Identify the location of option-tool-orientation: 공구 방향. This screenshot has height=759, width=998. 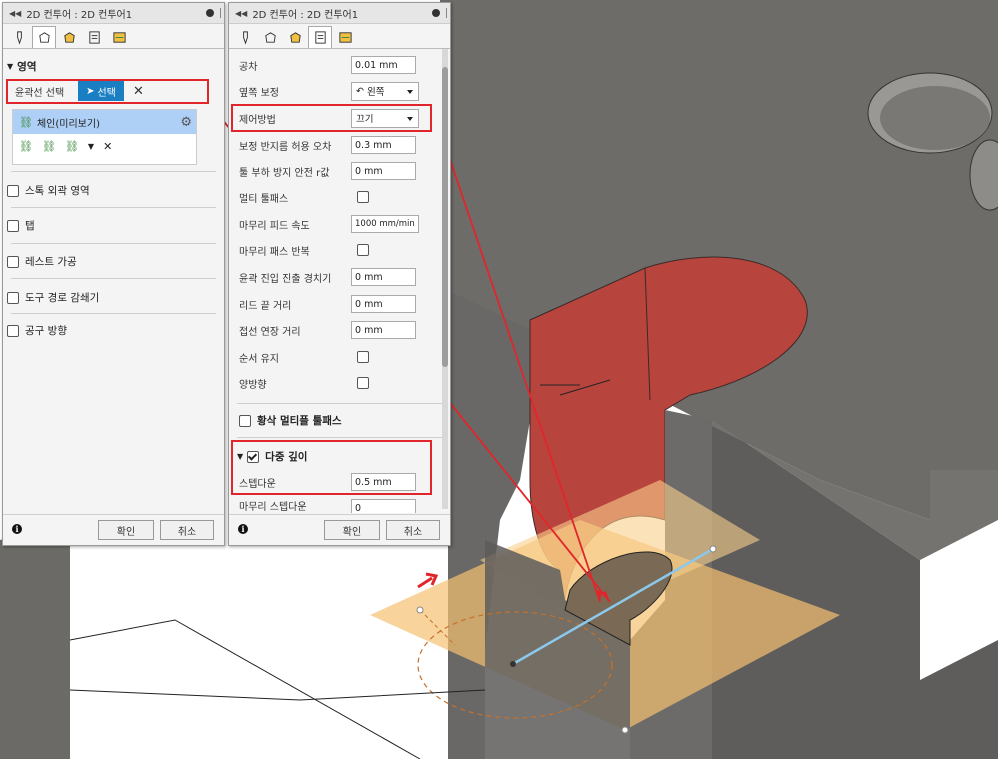
(113, 330).